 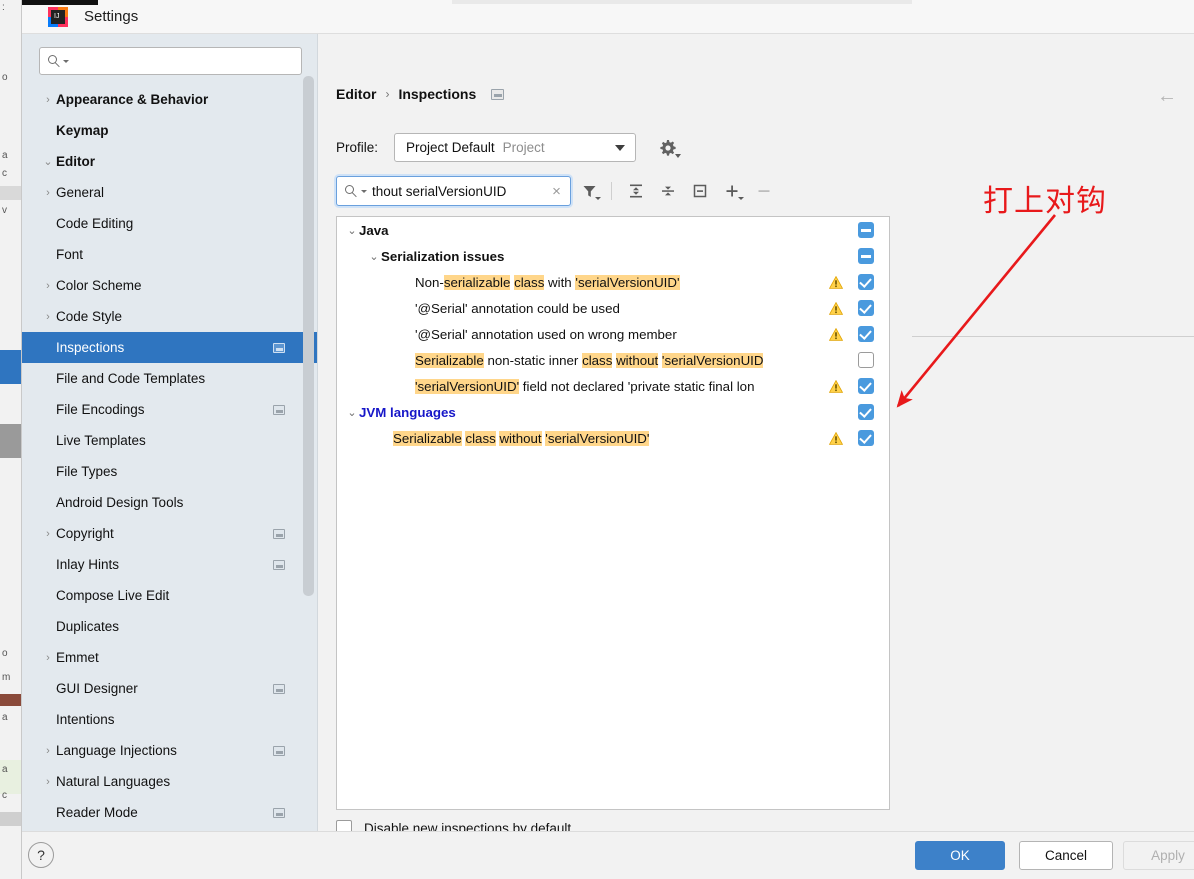 What do you see at coordinates (169, 192) in the screenshot?
I see `sidebar-item-general: › General` at bounding box center [169, 192].